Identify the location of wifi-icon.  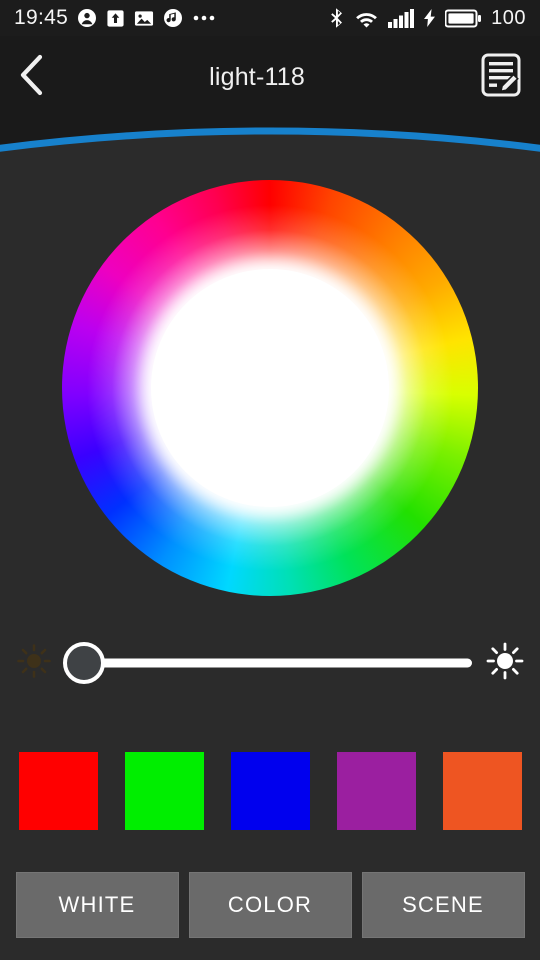
(366, 18).